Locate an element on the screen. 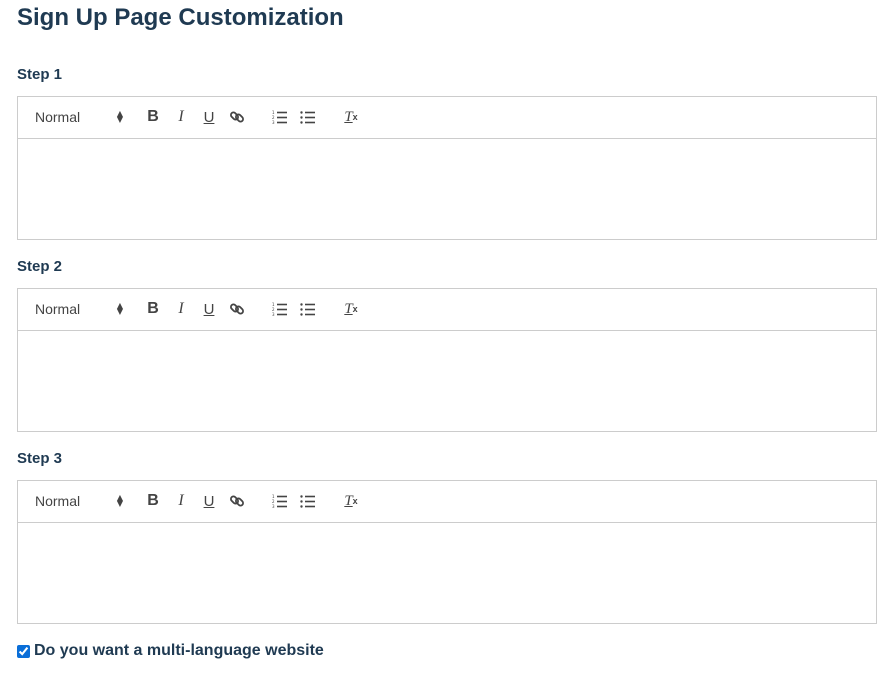 The height and width of the screenshot is (677, 894). multilang-option: Do you want a multi-language website is located at coordinates (170, 651).